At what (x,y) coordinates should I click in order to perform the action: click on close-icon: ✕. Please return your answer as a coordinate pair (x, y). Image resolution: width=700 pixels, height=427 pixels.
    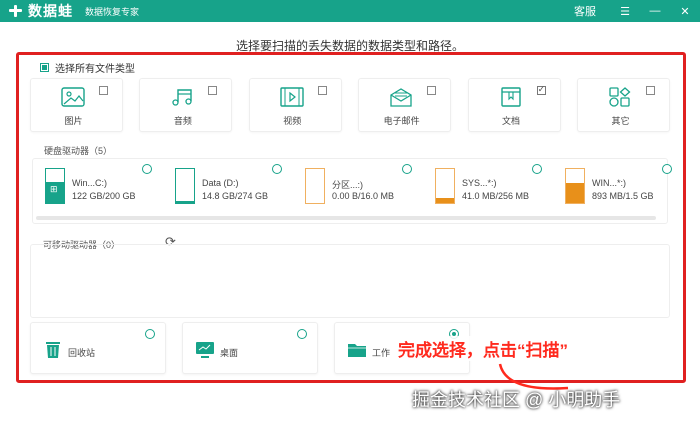
    Looking at the image, I should click on (685, 11).